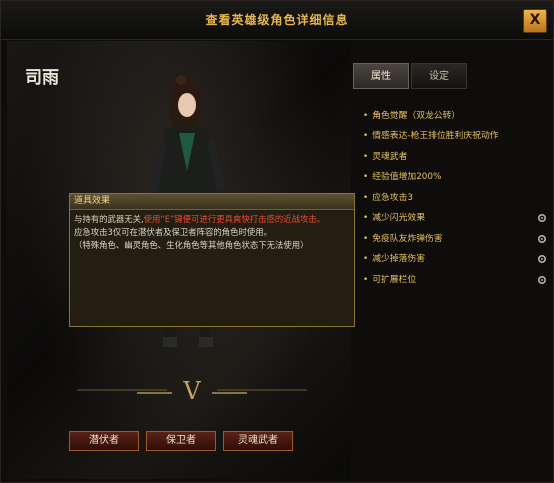 This screenshot has height=483, width=554. I want to click on title-bar: 查看英雄级角色详细信息 X, so click(277, 20).